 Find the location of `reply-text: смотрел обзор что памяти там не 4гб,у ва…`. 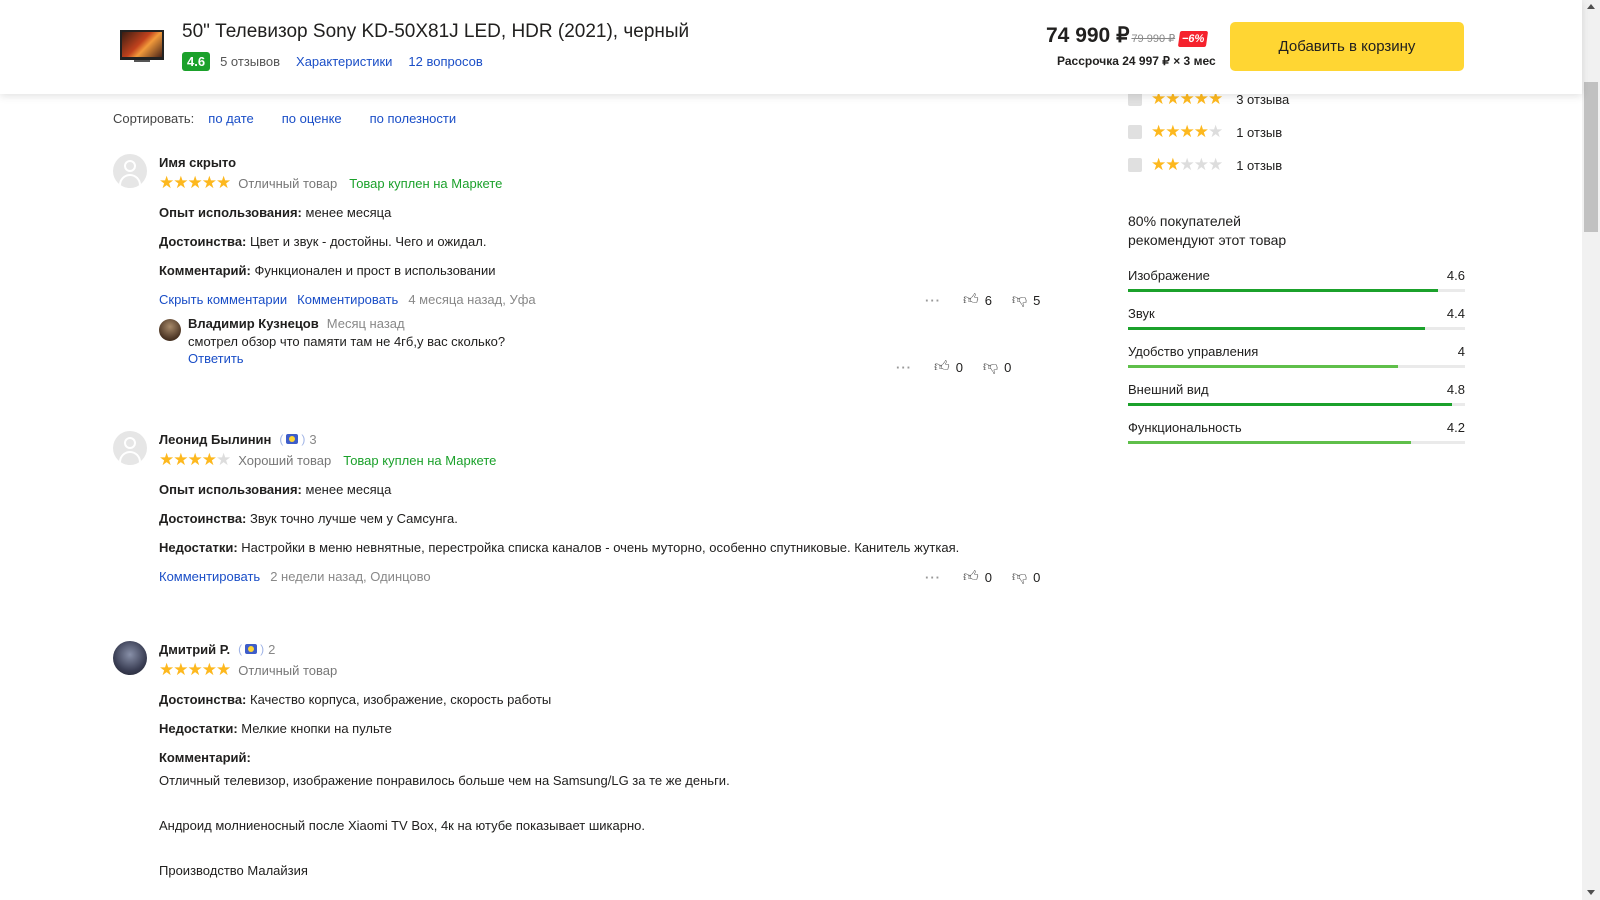

reply-text: смотрел обзор что памяти там не 4гб,у ва… is located at coordinates (347, 341).